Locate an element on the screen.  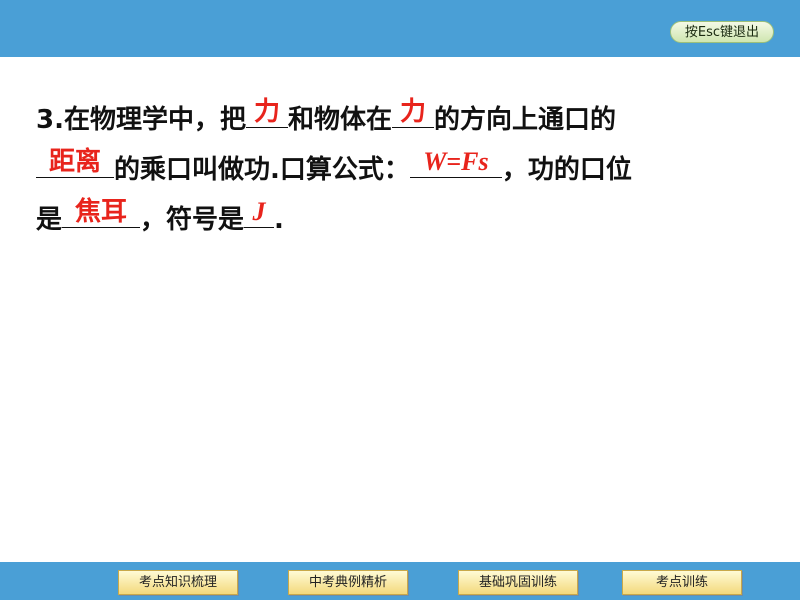
question-text-segment: 的乘口叫做功.口算公式： is located at coordinates (262, 170).